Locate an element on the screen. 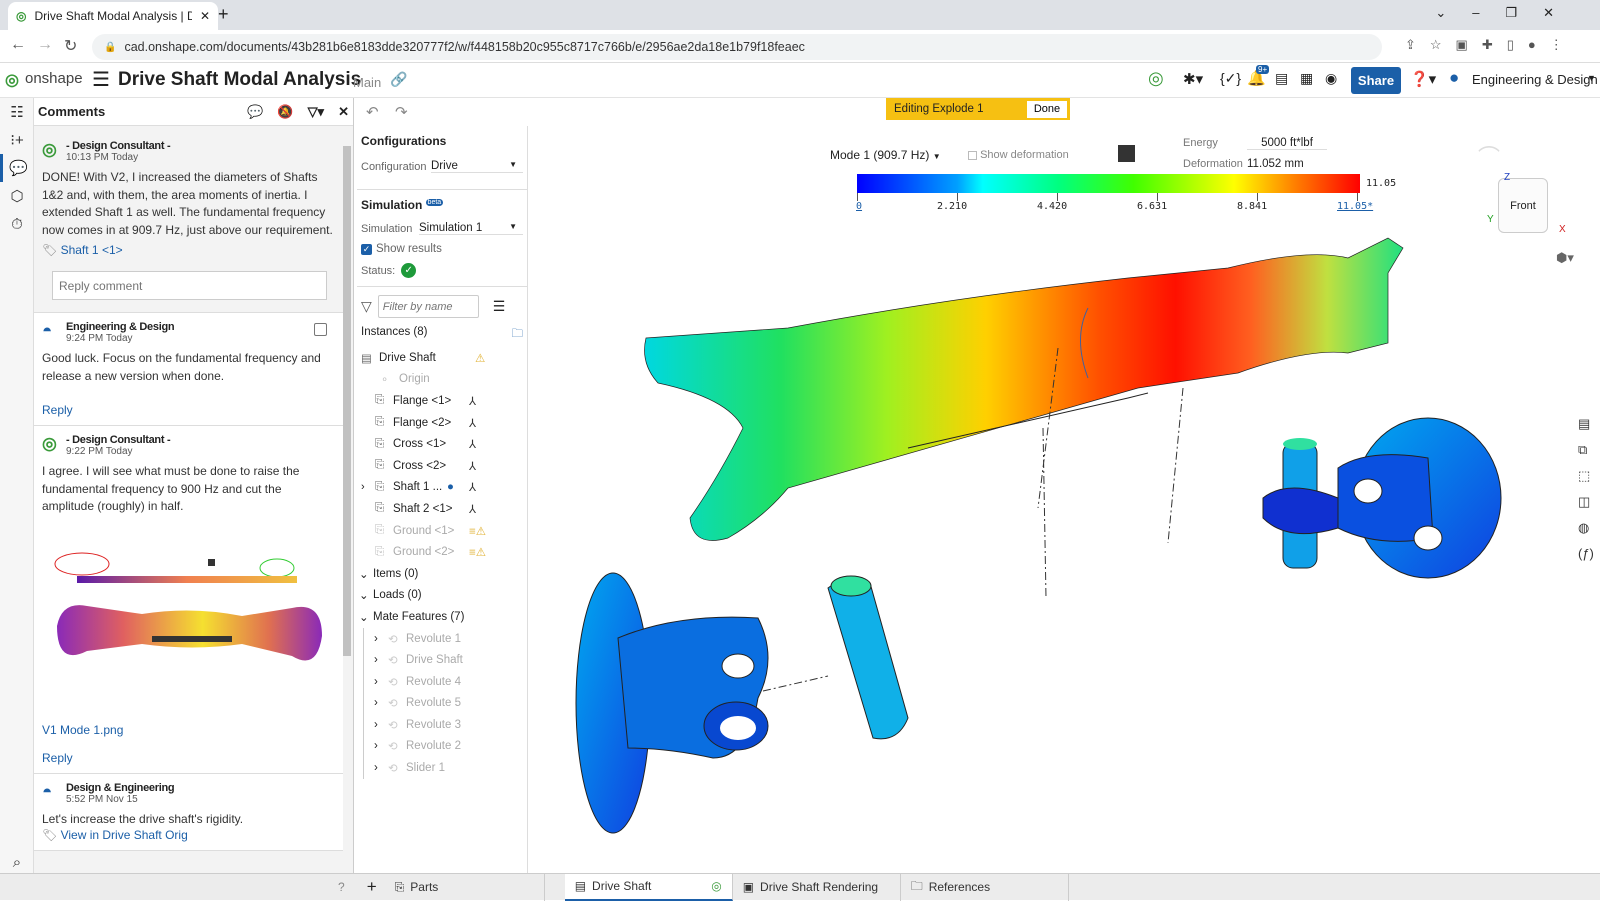  view-cube: Front is located at coordinates (1523, 205).